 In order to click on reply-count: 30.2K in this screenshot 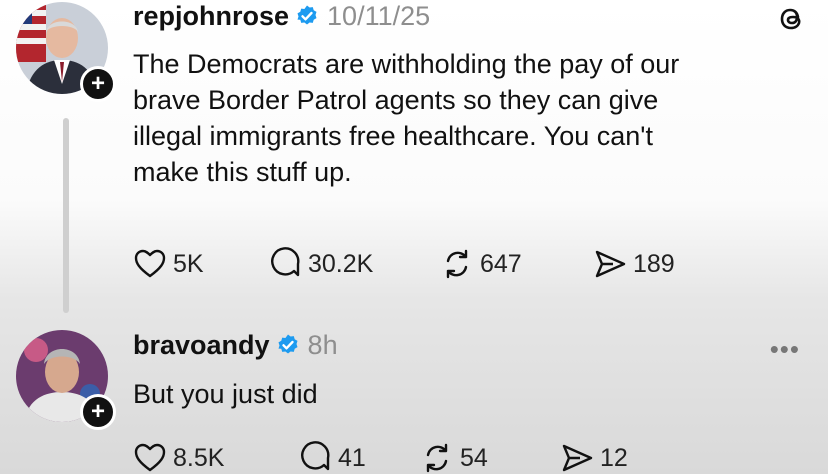, I will do `click(341, 263)`.